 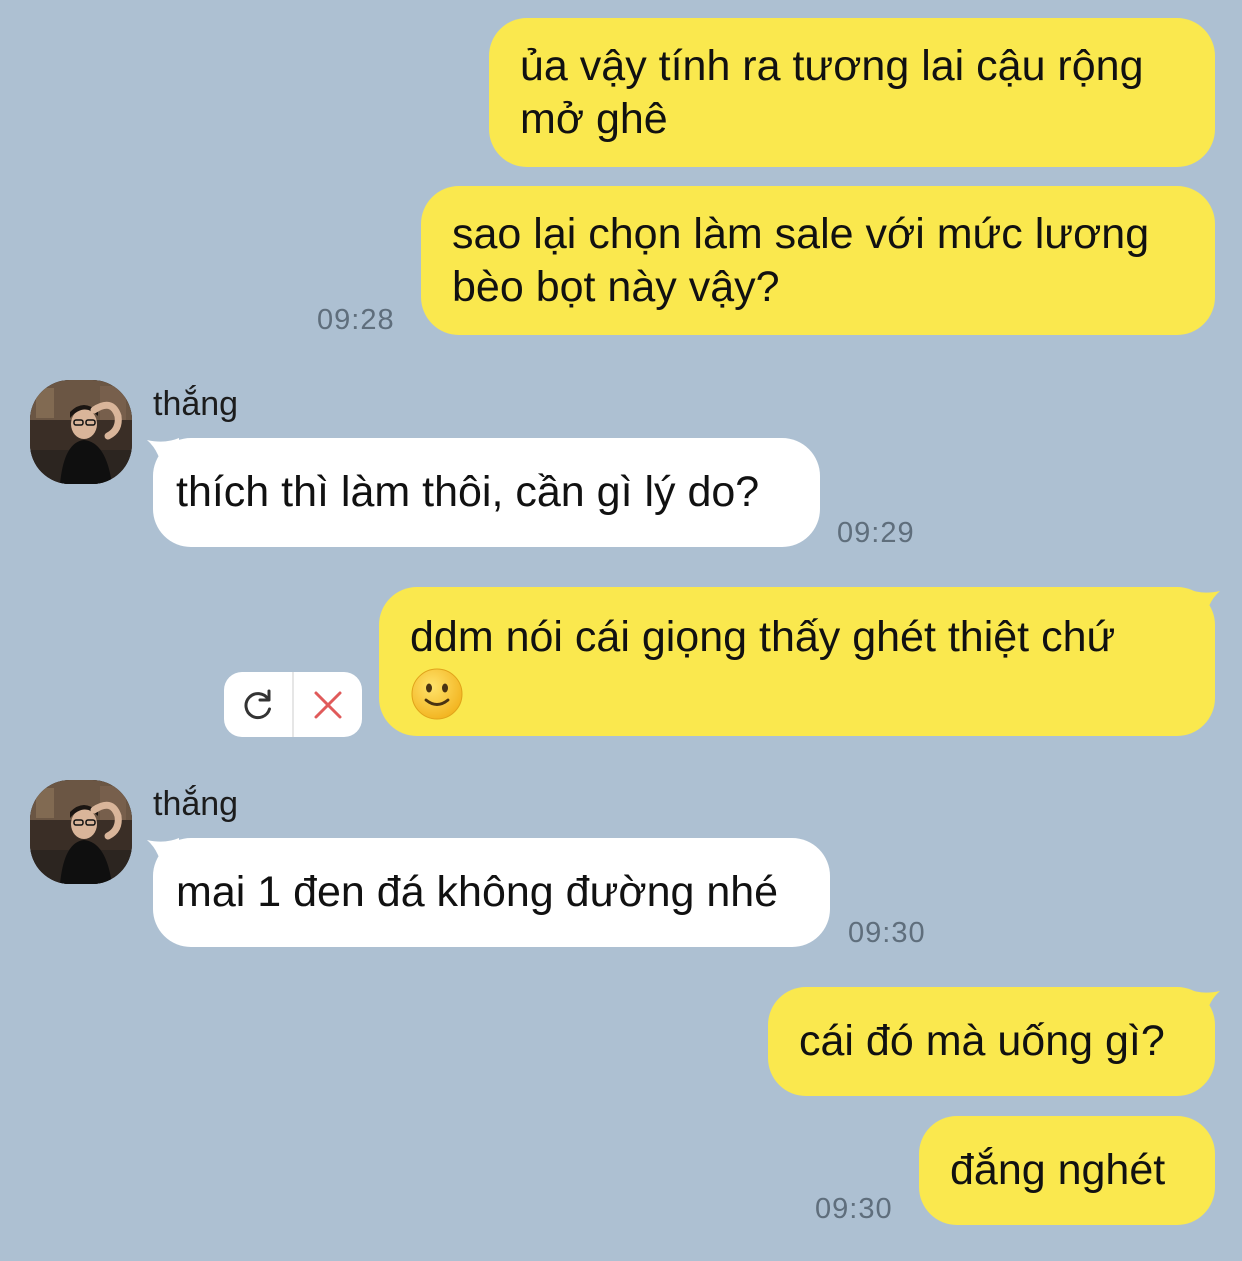 What do you see at coordinates (876, 533) in the screenshot?
I see `message-timestamp: 09:29` at bounding box center [876, 533].